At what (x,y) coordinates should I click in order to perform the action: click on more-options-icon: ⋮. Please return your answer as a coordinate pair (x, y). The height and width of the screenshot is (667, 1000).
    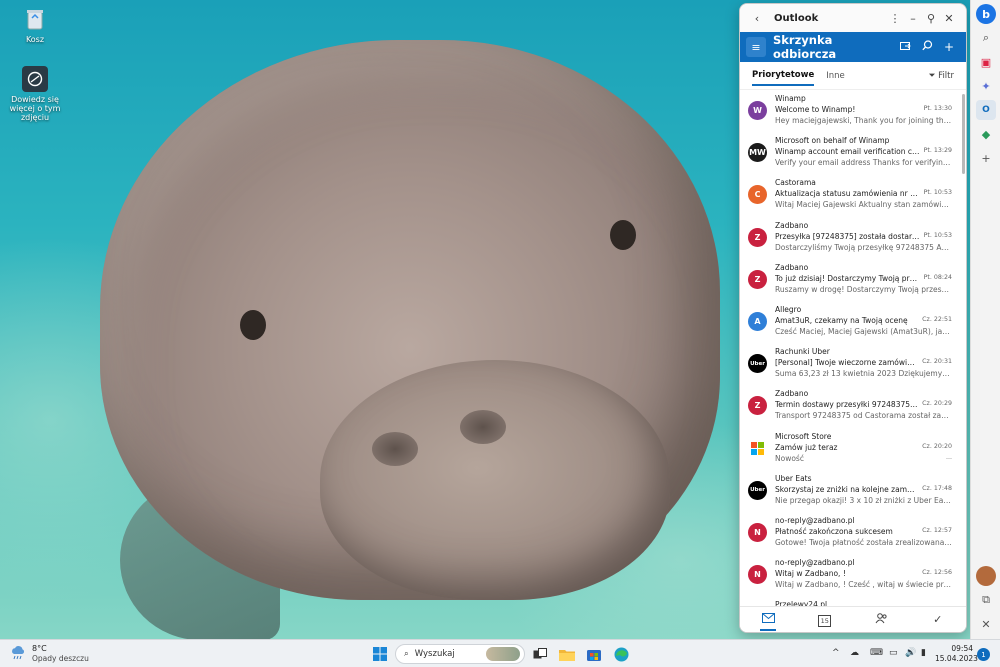
    Looking at the image, I should click on (895, 18).